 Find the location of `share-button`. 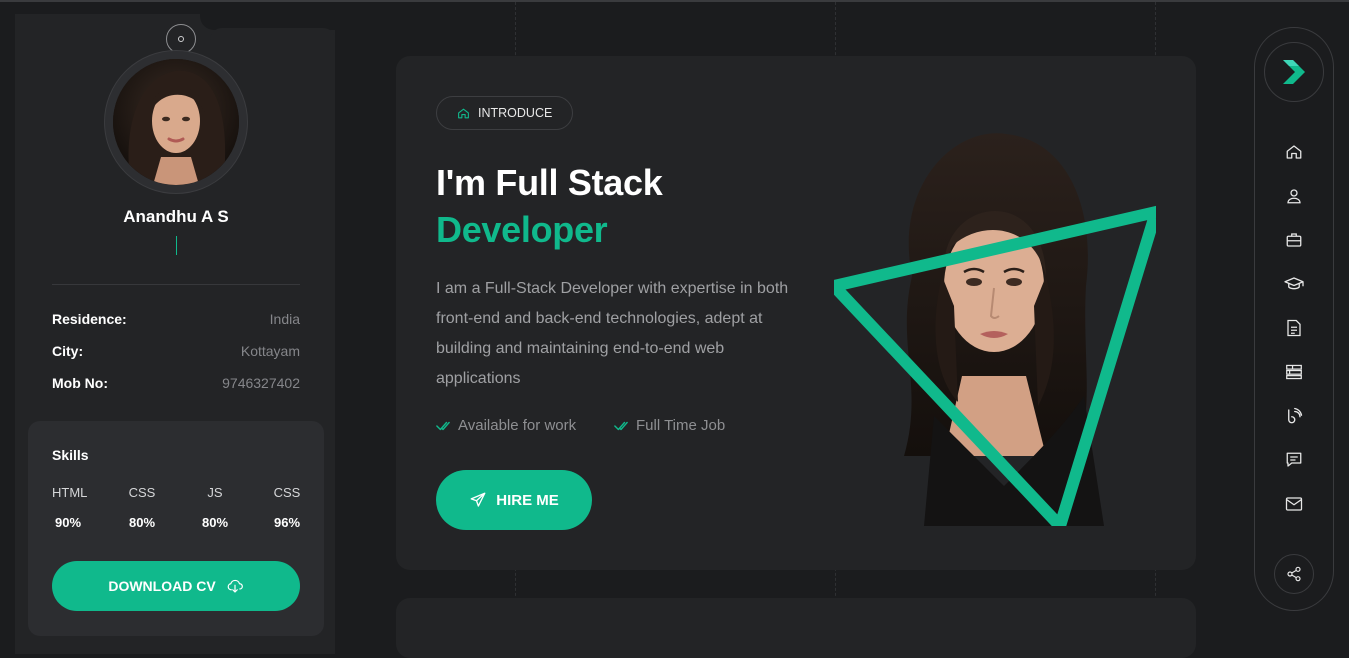

share-button is located at coordinates (1294, 574).